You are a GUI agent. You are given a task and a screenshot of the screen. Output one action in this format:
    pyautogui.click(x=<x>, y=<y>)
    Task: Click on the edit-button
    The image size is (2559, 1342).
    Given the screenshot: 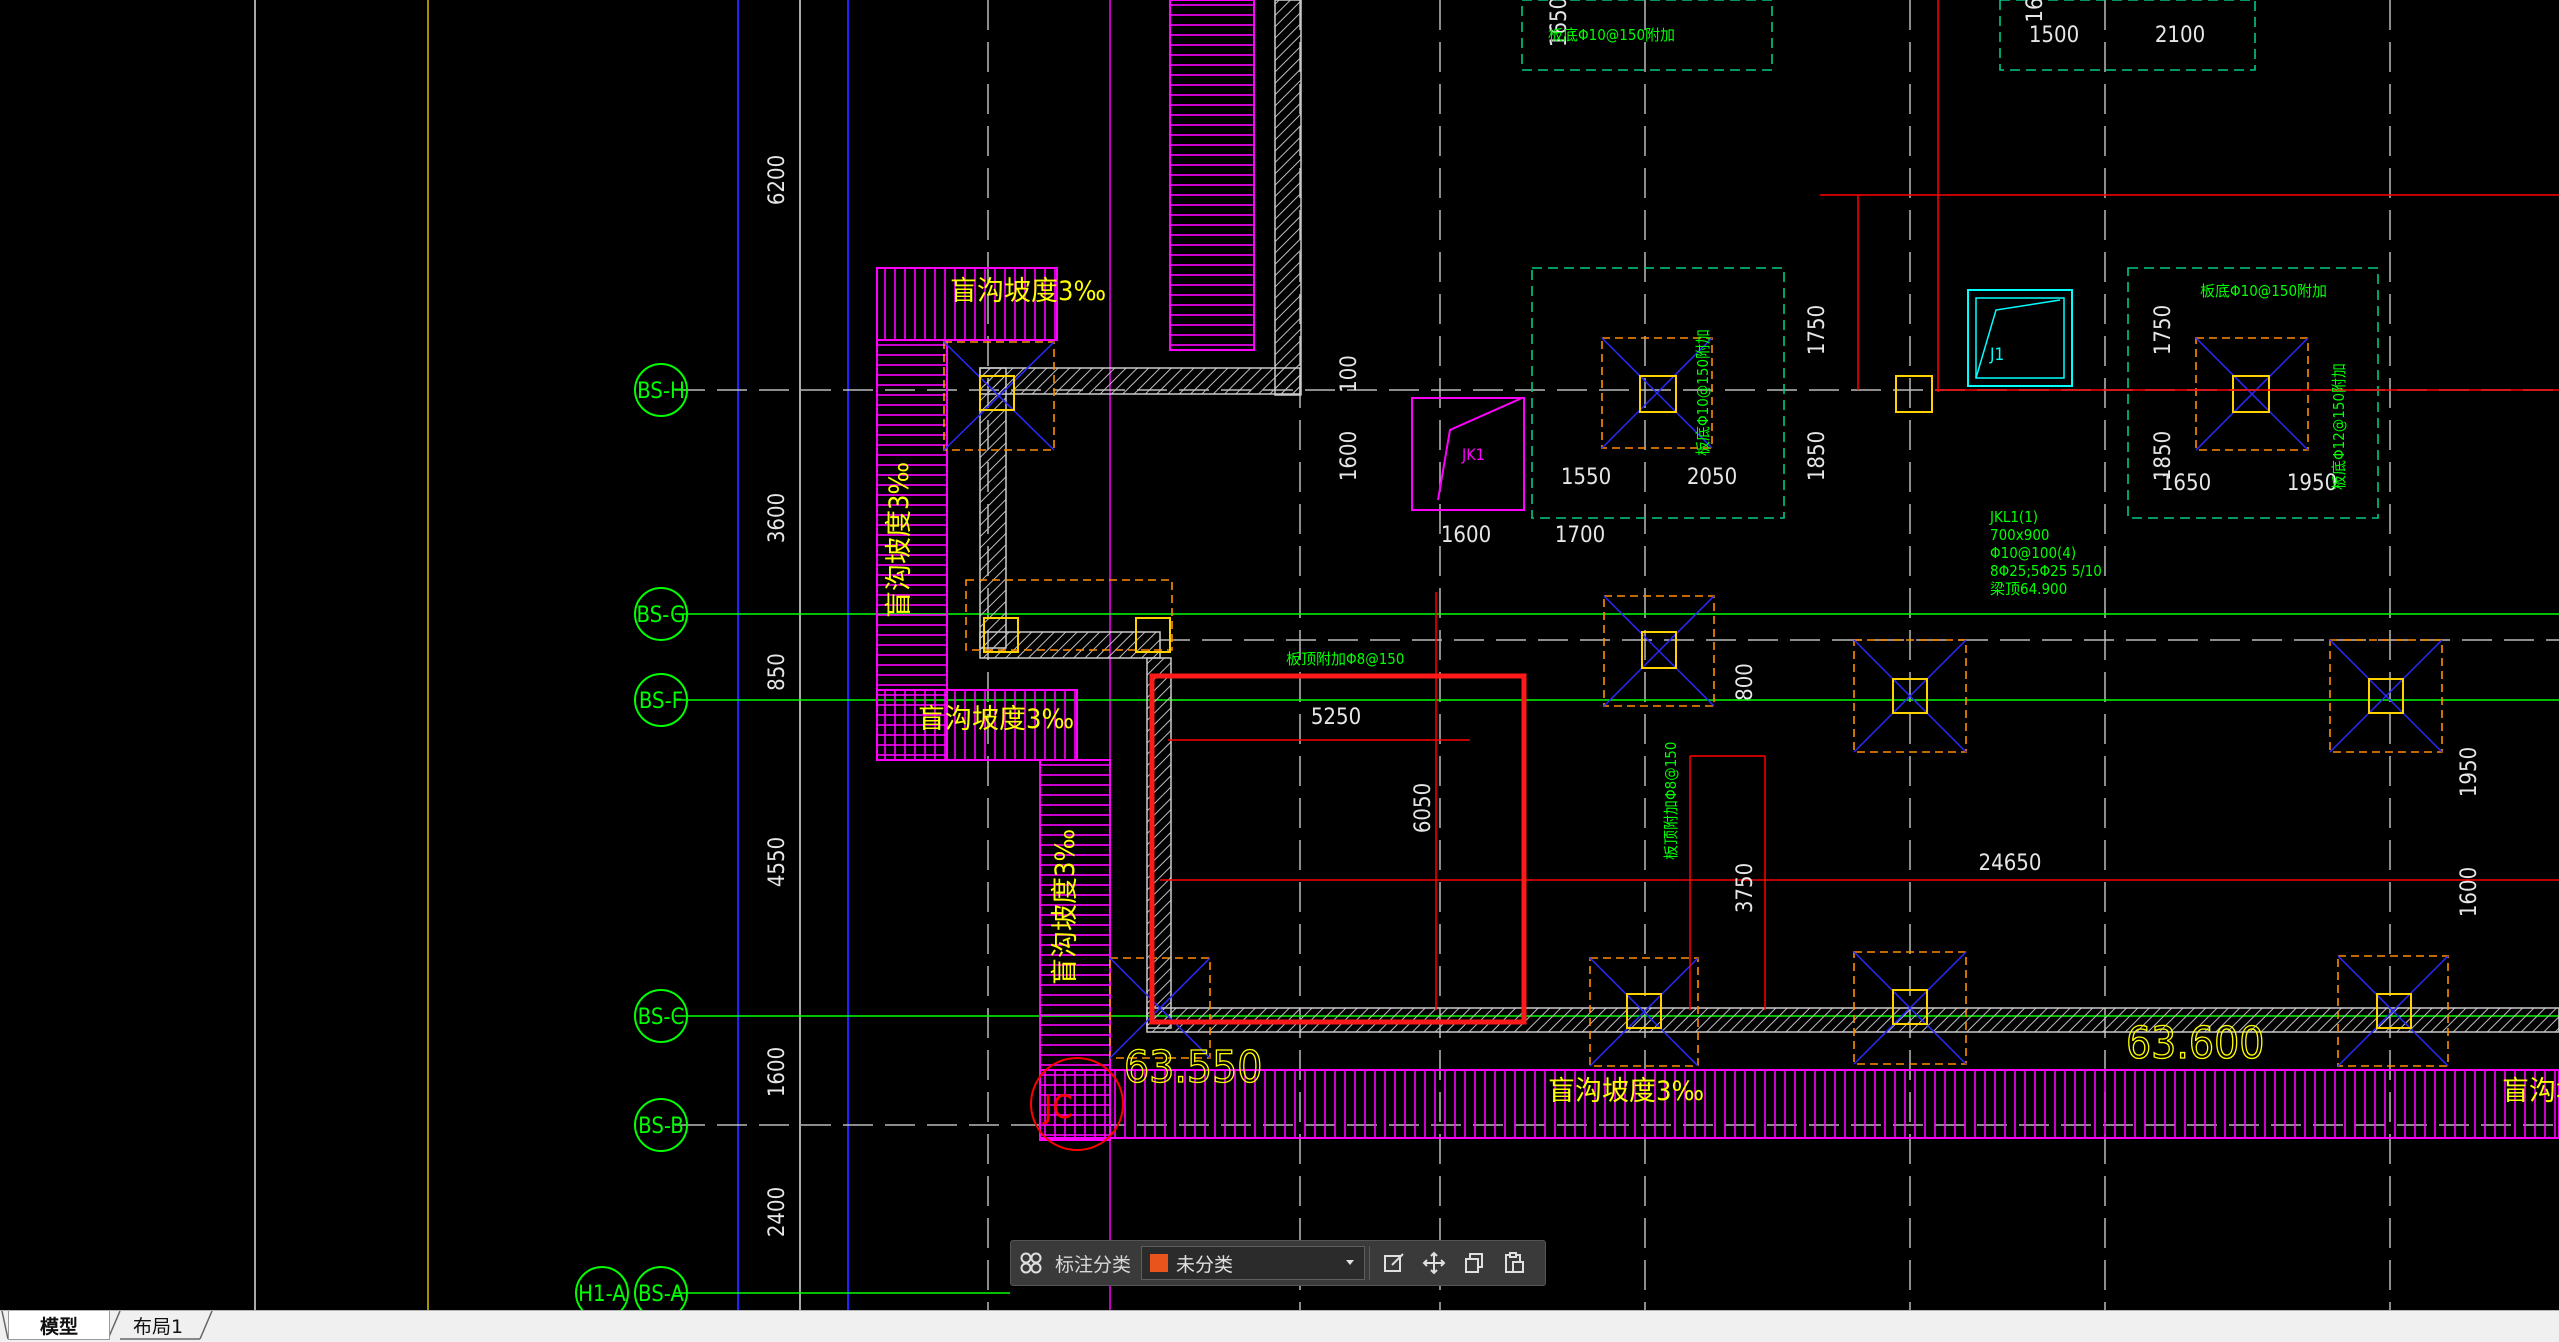 What is the action you would take?
    pyautogui.click(x=1394, y=1263)
    